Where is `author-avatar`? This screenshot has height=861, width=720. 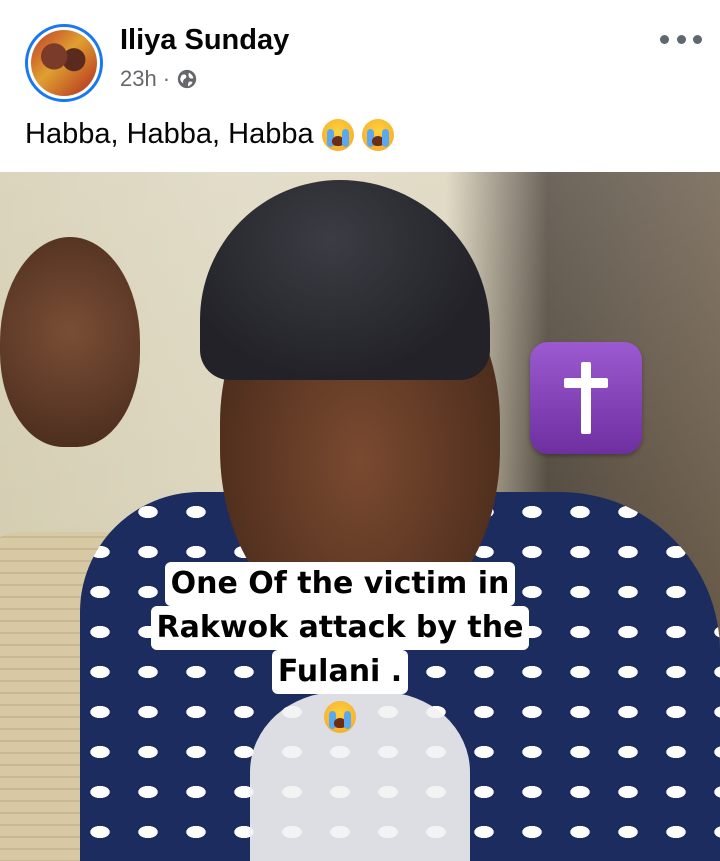 author-avatar is located at coordinates (64, 63).